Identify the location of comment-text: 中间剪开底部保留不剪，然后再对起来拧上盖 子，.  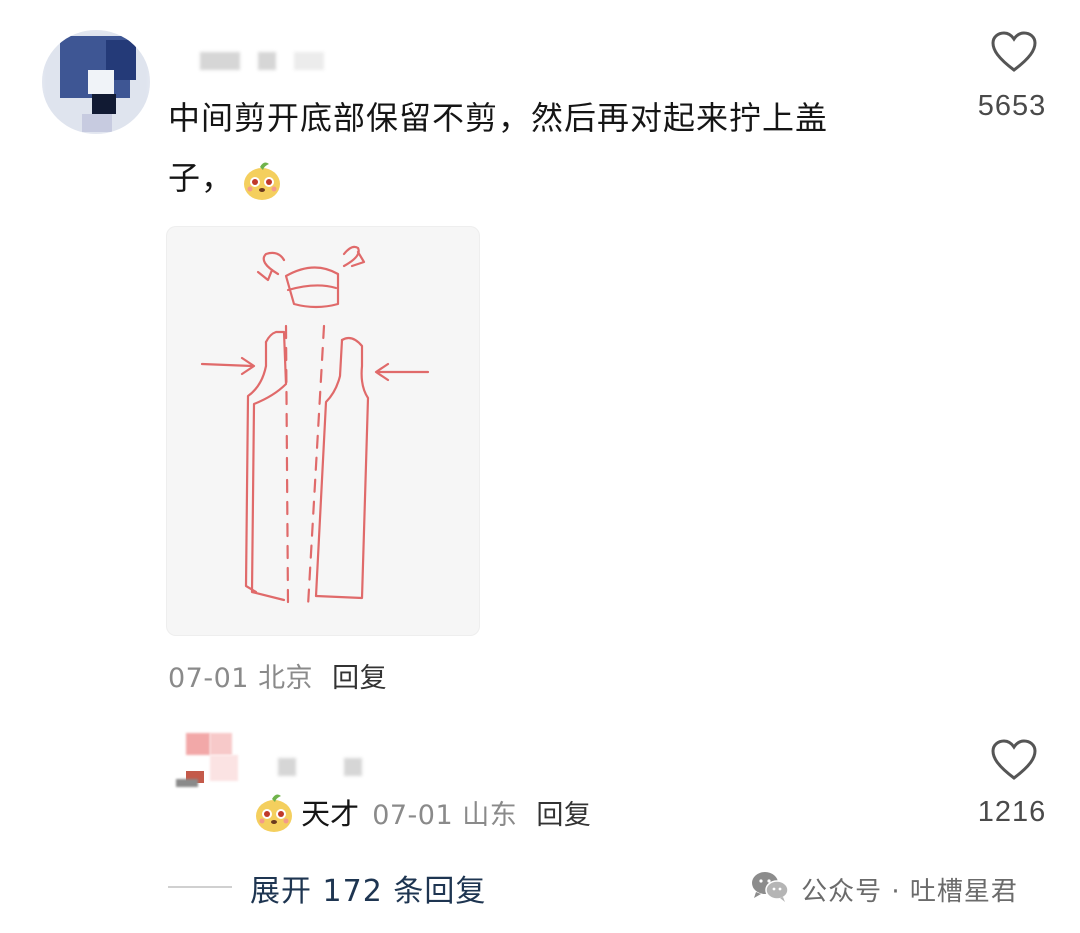
(548, 148).